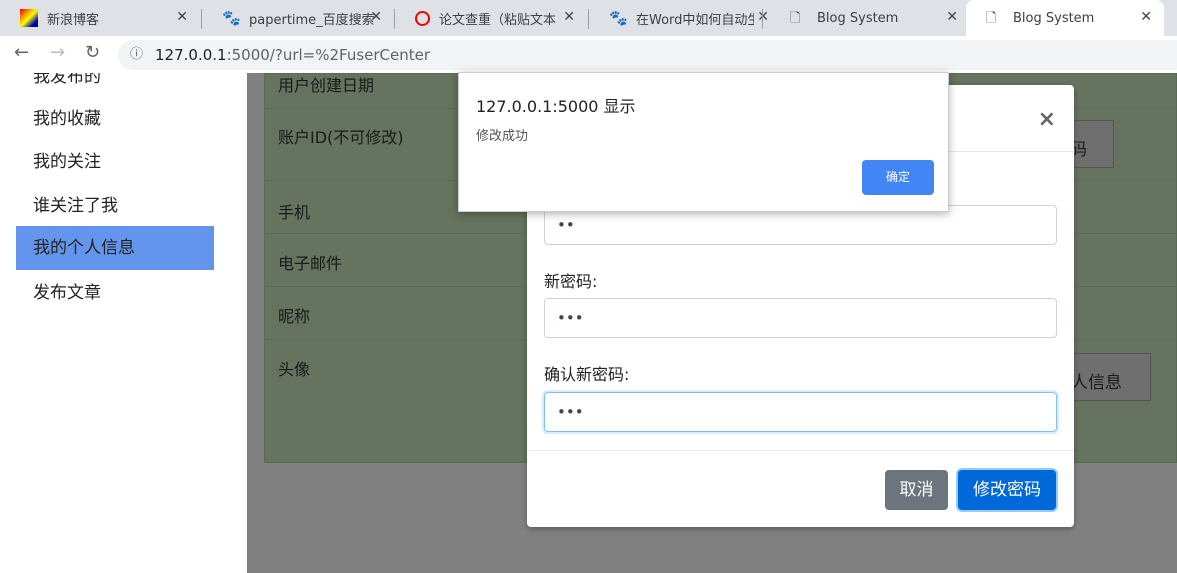 The height and width of the screenshot is (573, 1177). Describe the element at coordinates (1007, 490) in the screenshot. I see `submit-password-button: 修改密码` at that location.